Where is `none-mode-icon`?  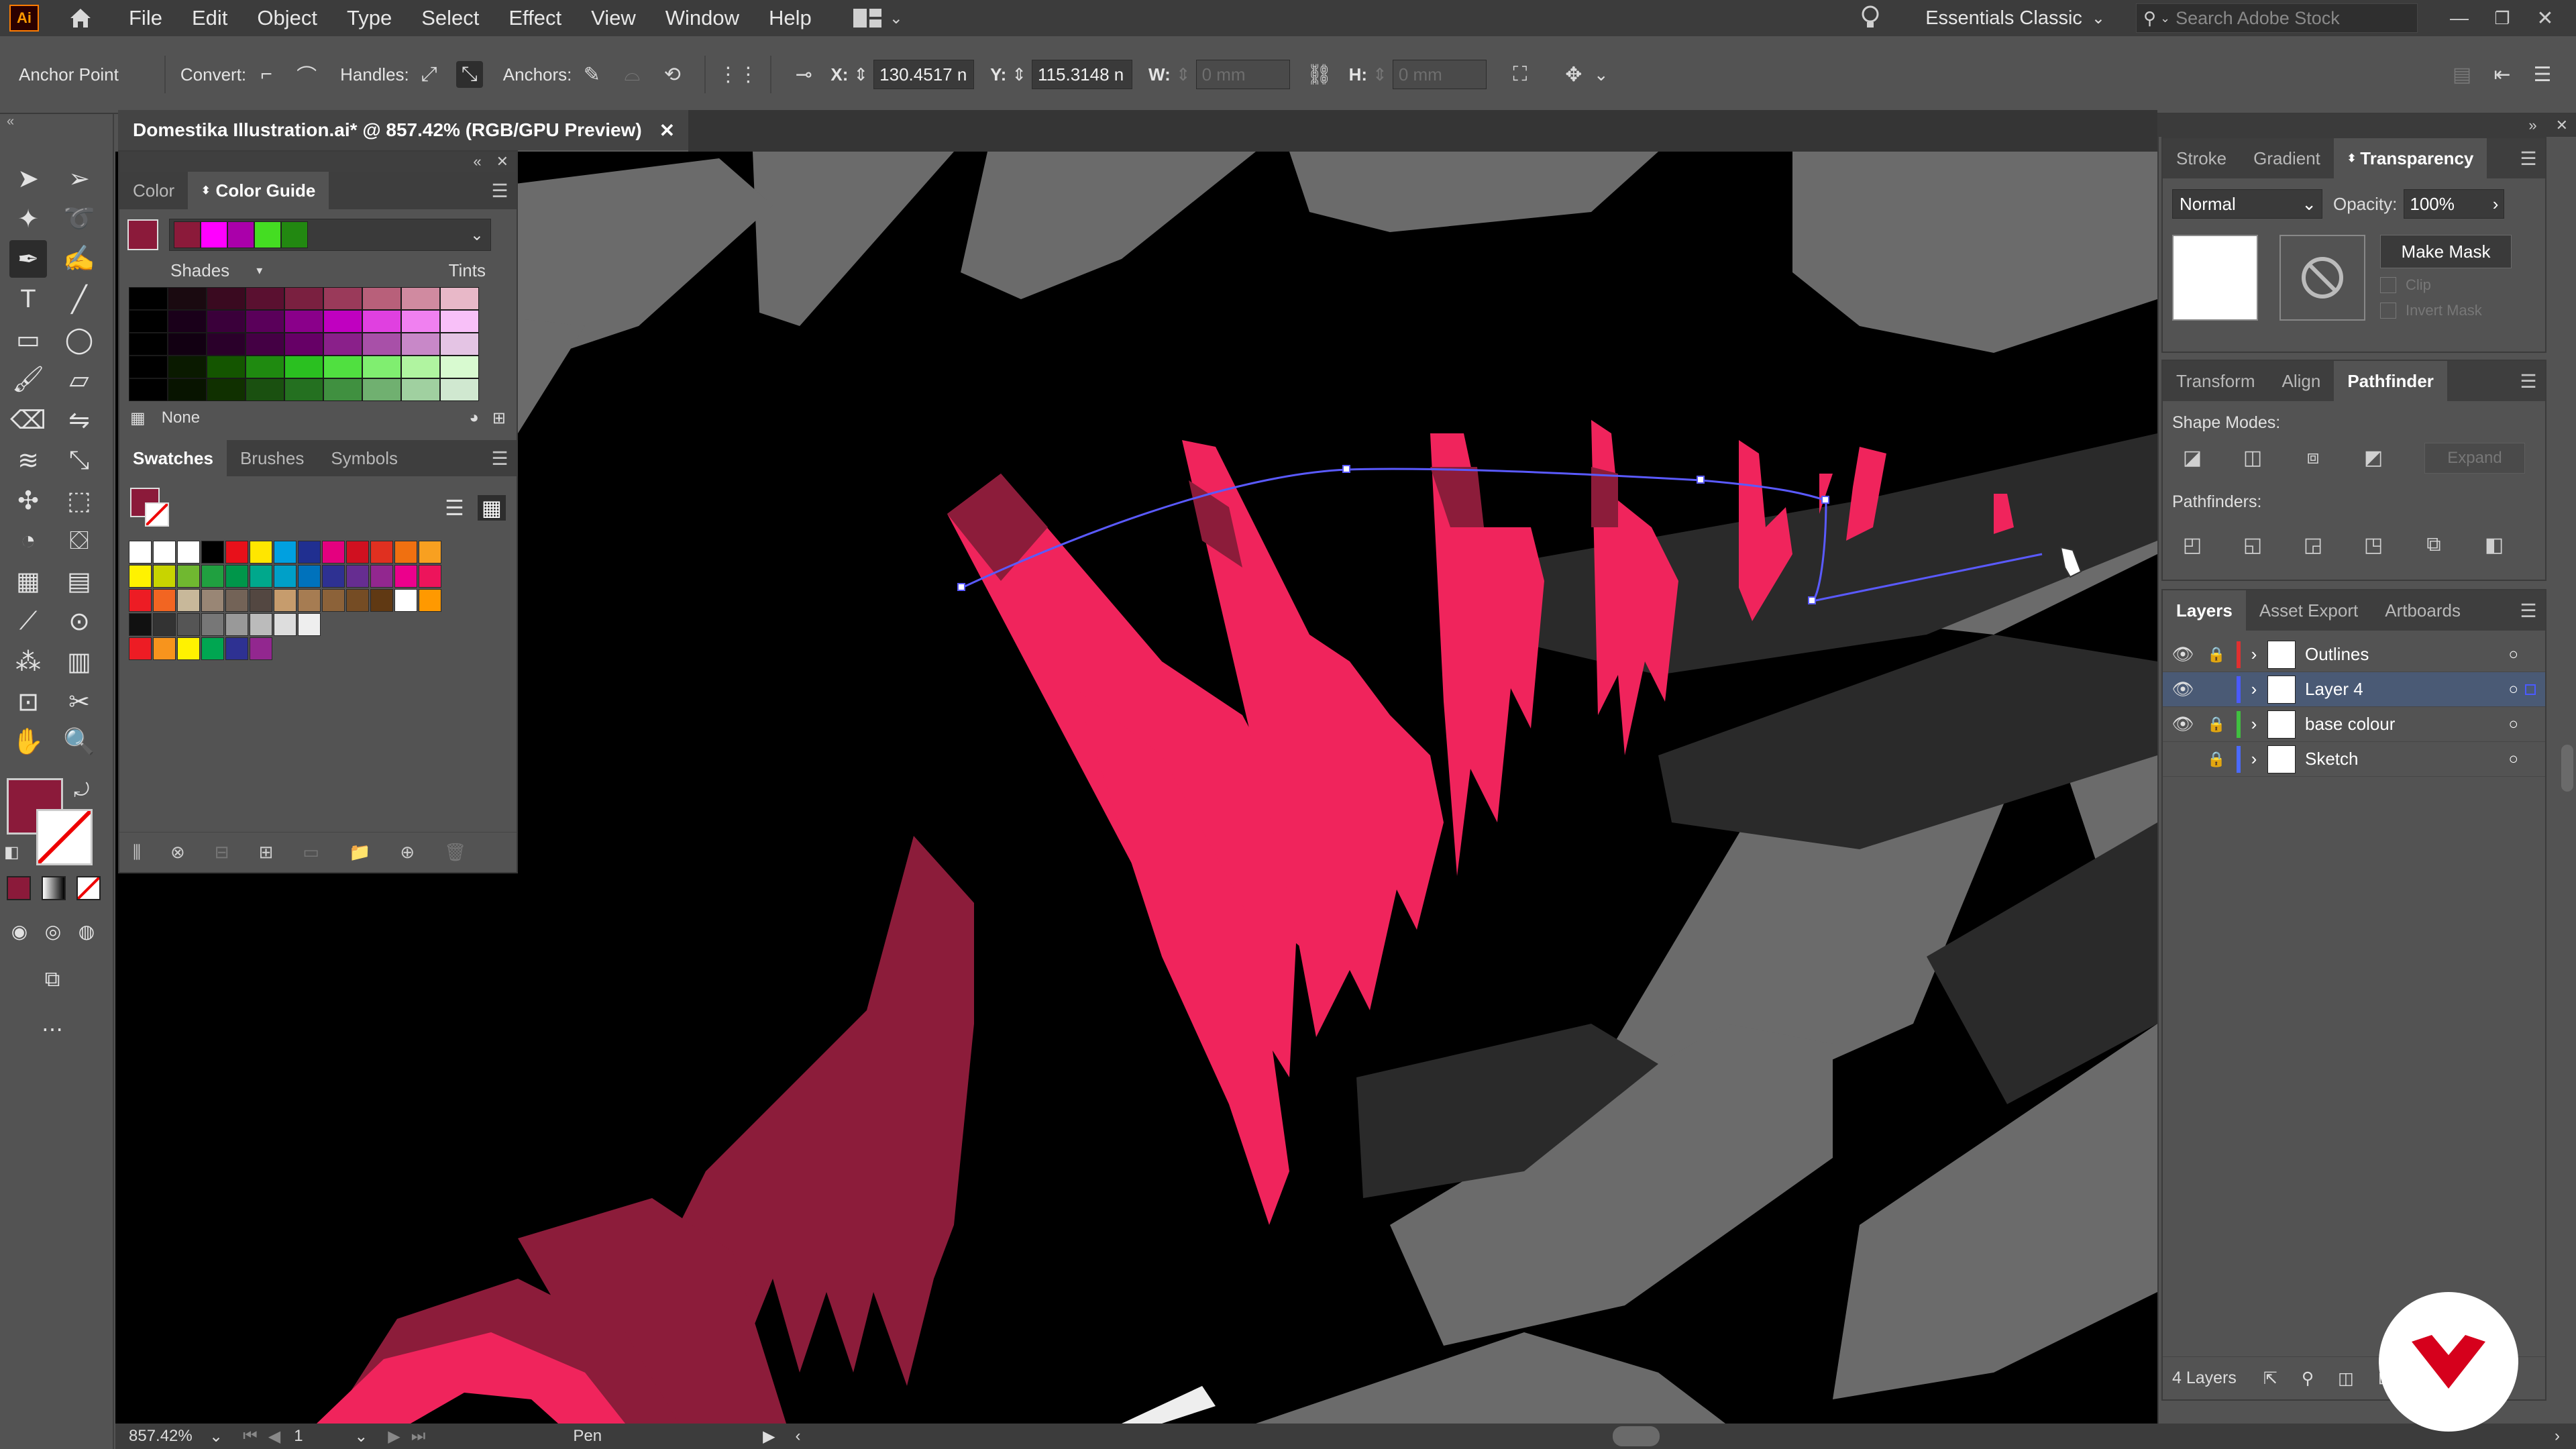
none-mode-icon is located at coordinates (88, 888).